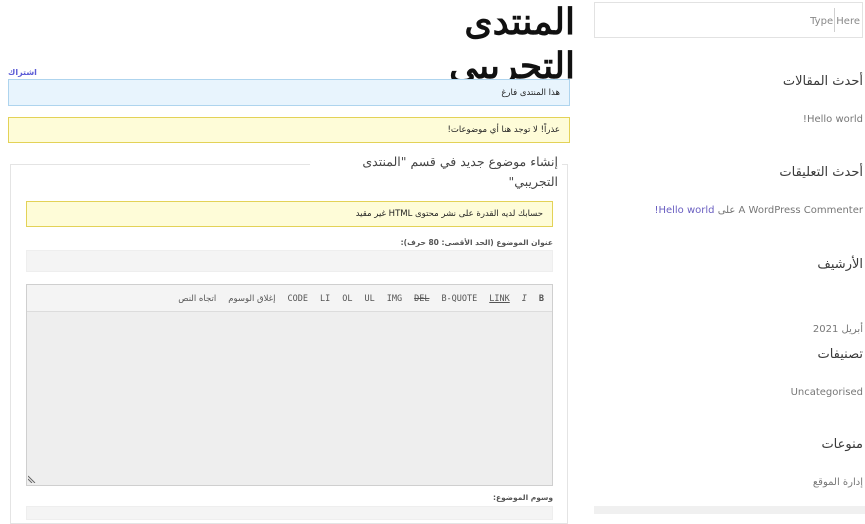 The height and width of the screenshot is (524, 865). Describe the element at coordinates (827, 392) in the screenshot. I see `category-link: Uncategorised` at that location.